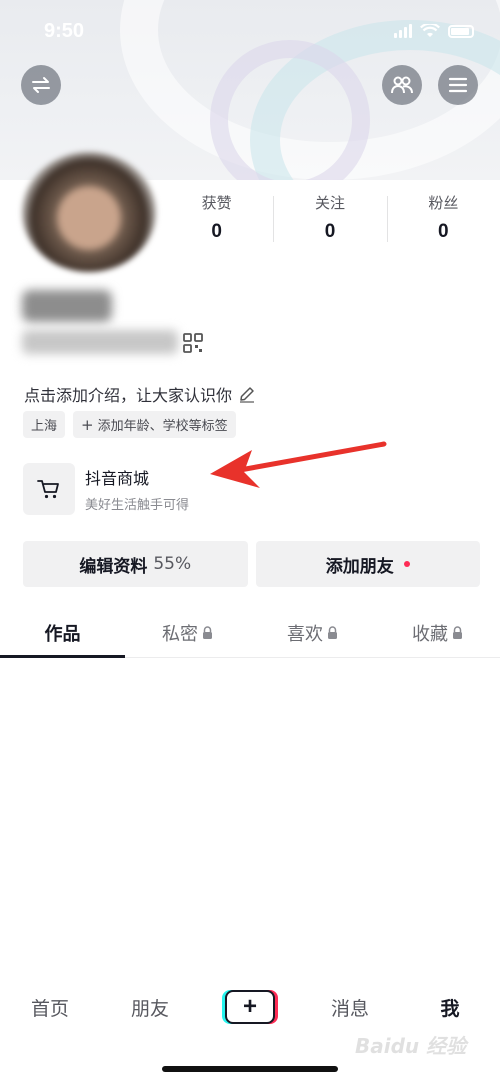 The width and height of the screenshot is (500, 1082). What do you see at coordinates (443, 217) in the screenshot?
I see `stat-followers: 粉丝 0` at bounding box center [443, 217].